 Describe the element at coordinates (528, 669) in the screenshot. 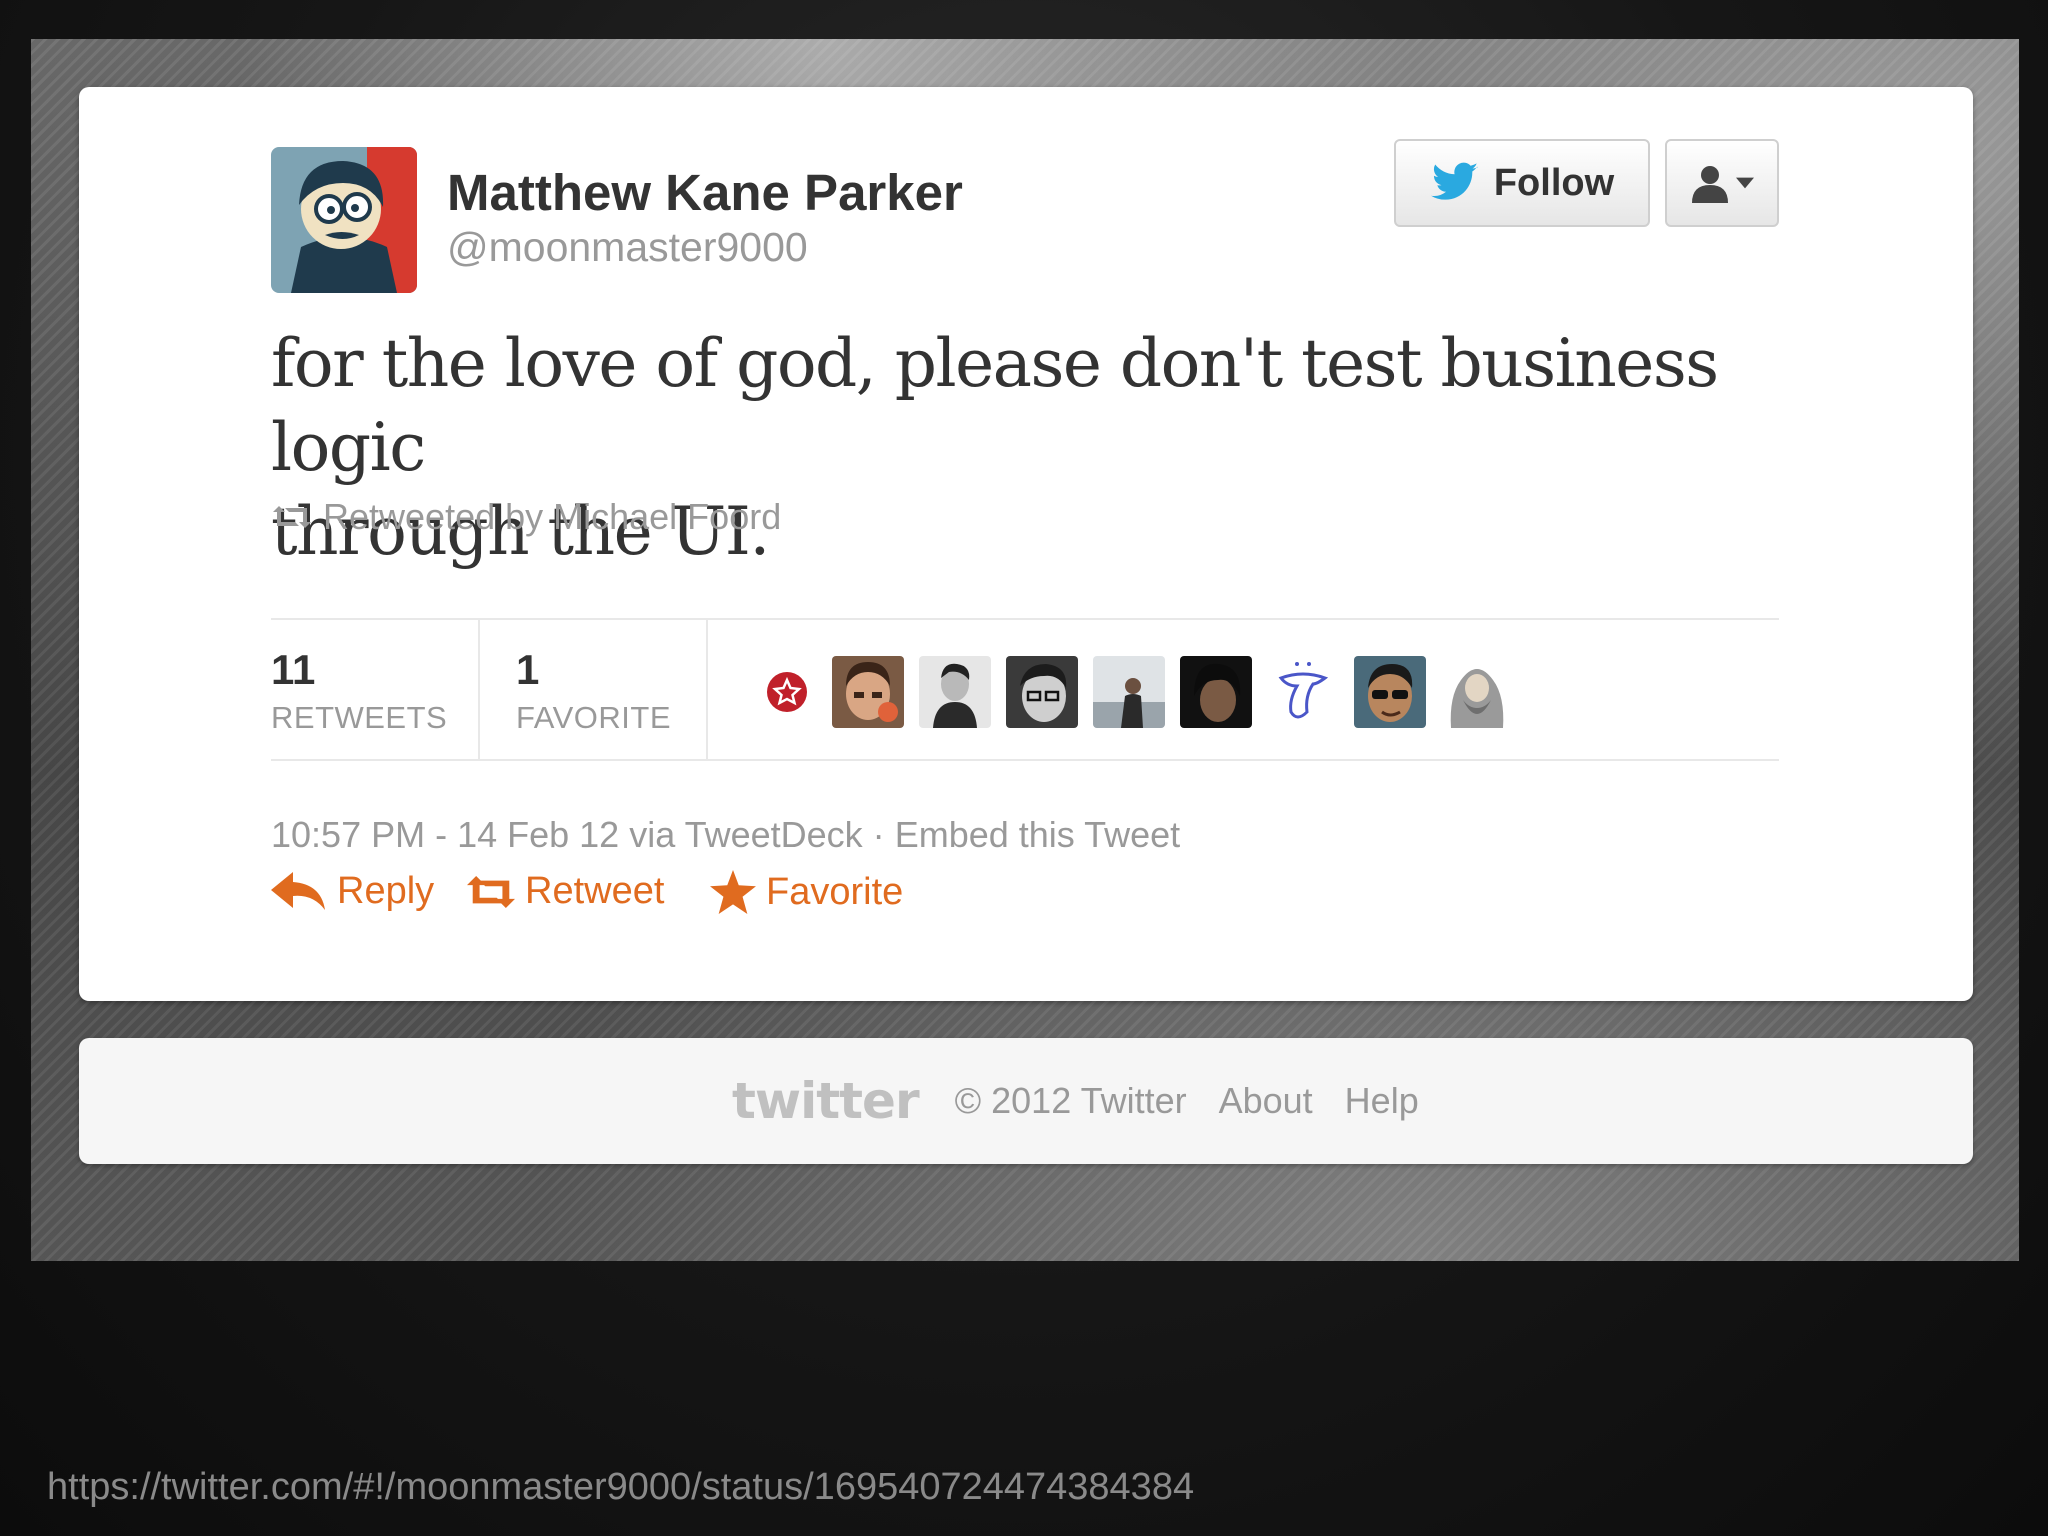

I see `favorites-count: 1` at that location.